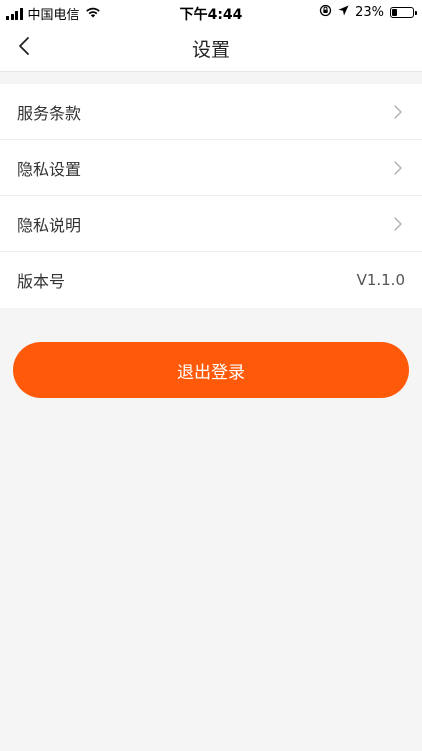  Describe the element at coordinates (211, 168) in the screenshot. I see `list-item-privacy-settings: 隐私设置` at that location.